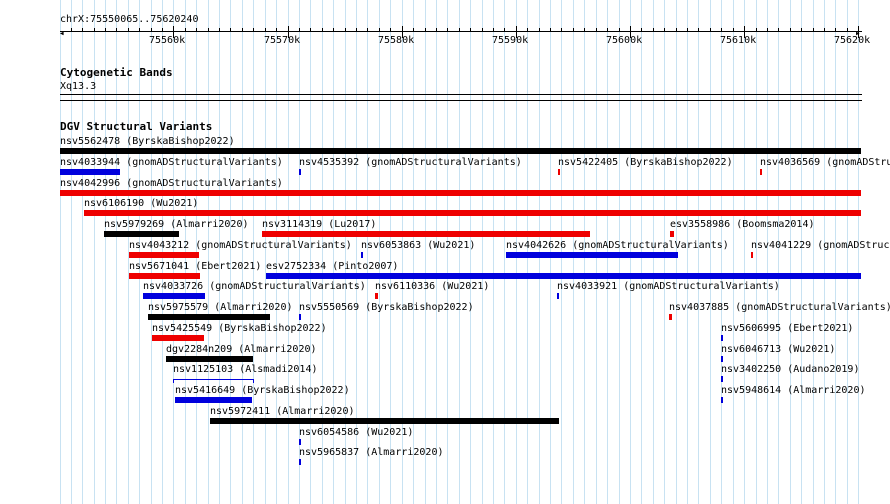 The image size is (890, 504). I want to click on variant-label: nsv4037885 (gnomADStructuralVariants), so click(779, 307).